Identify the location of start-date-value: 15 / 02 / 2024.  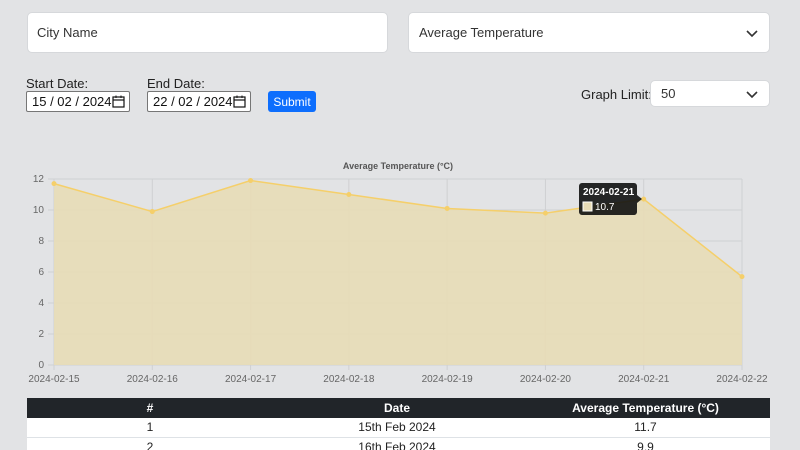
(72, 101).